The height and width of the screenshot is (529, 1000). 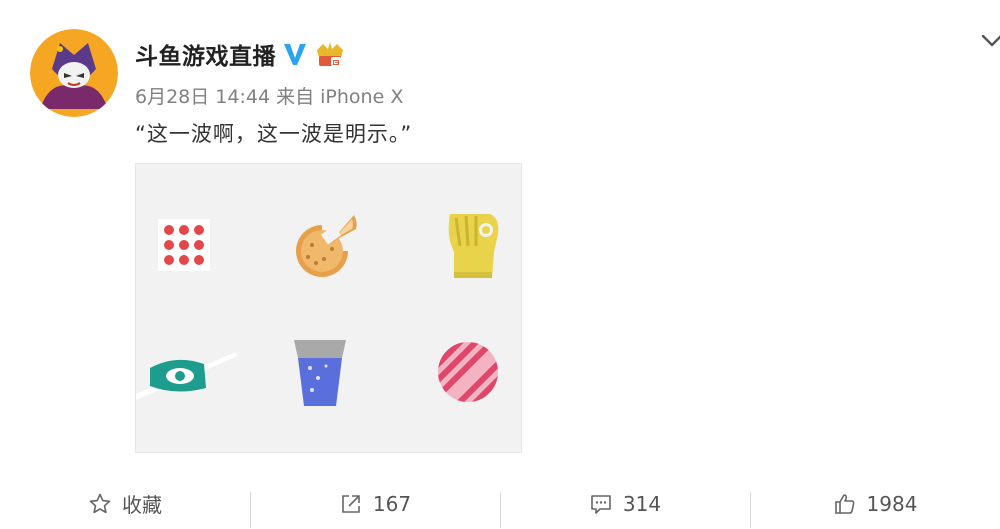 What do you see at coordinates (392, 503) in the screenshot?
I see `repost-count: 167` at bounding box center [392, 503].